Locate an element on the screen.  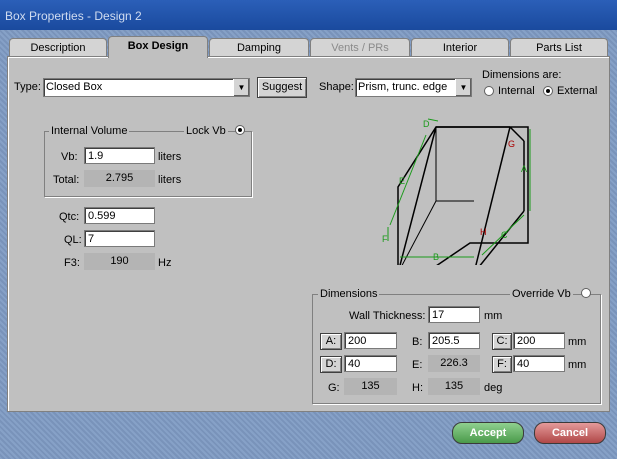
total-label: Total: is located at coordinates (66, 180).